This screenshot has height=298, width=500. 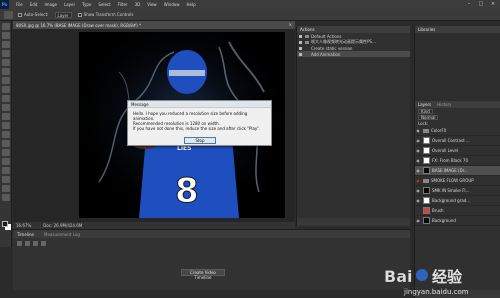 I want to click on auto-select-label: Auto-Select:, so click(x=36, y=14).